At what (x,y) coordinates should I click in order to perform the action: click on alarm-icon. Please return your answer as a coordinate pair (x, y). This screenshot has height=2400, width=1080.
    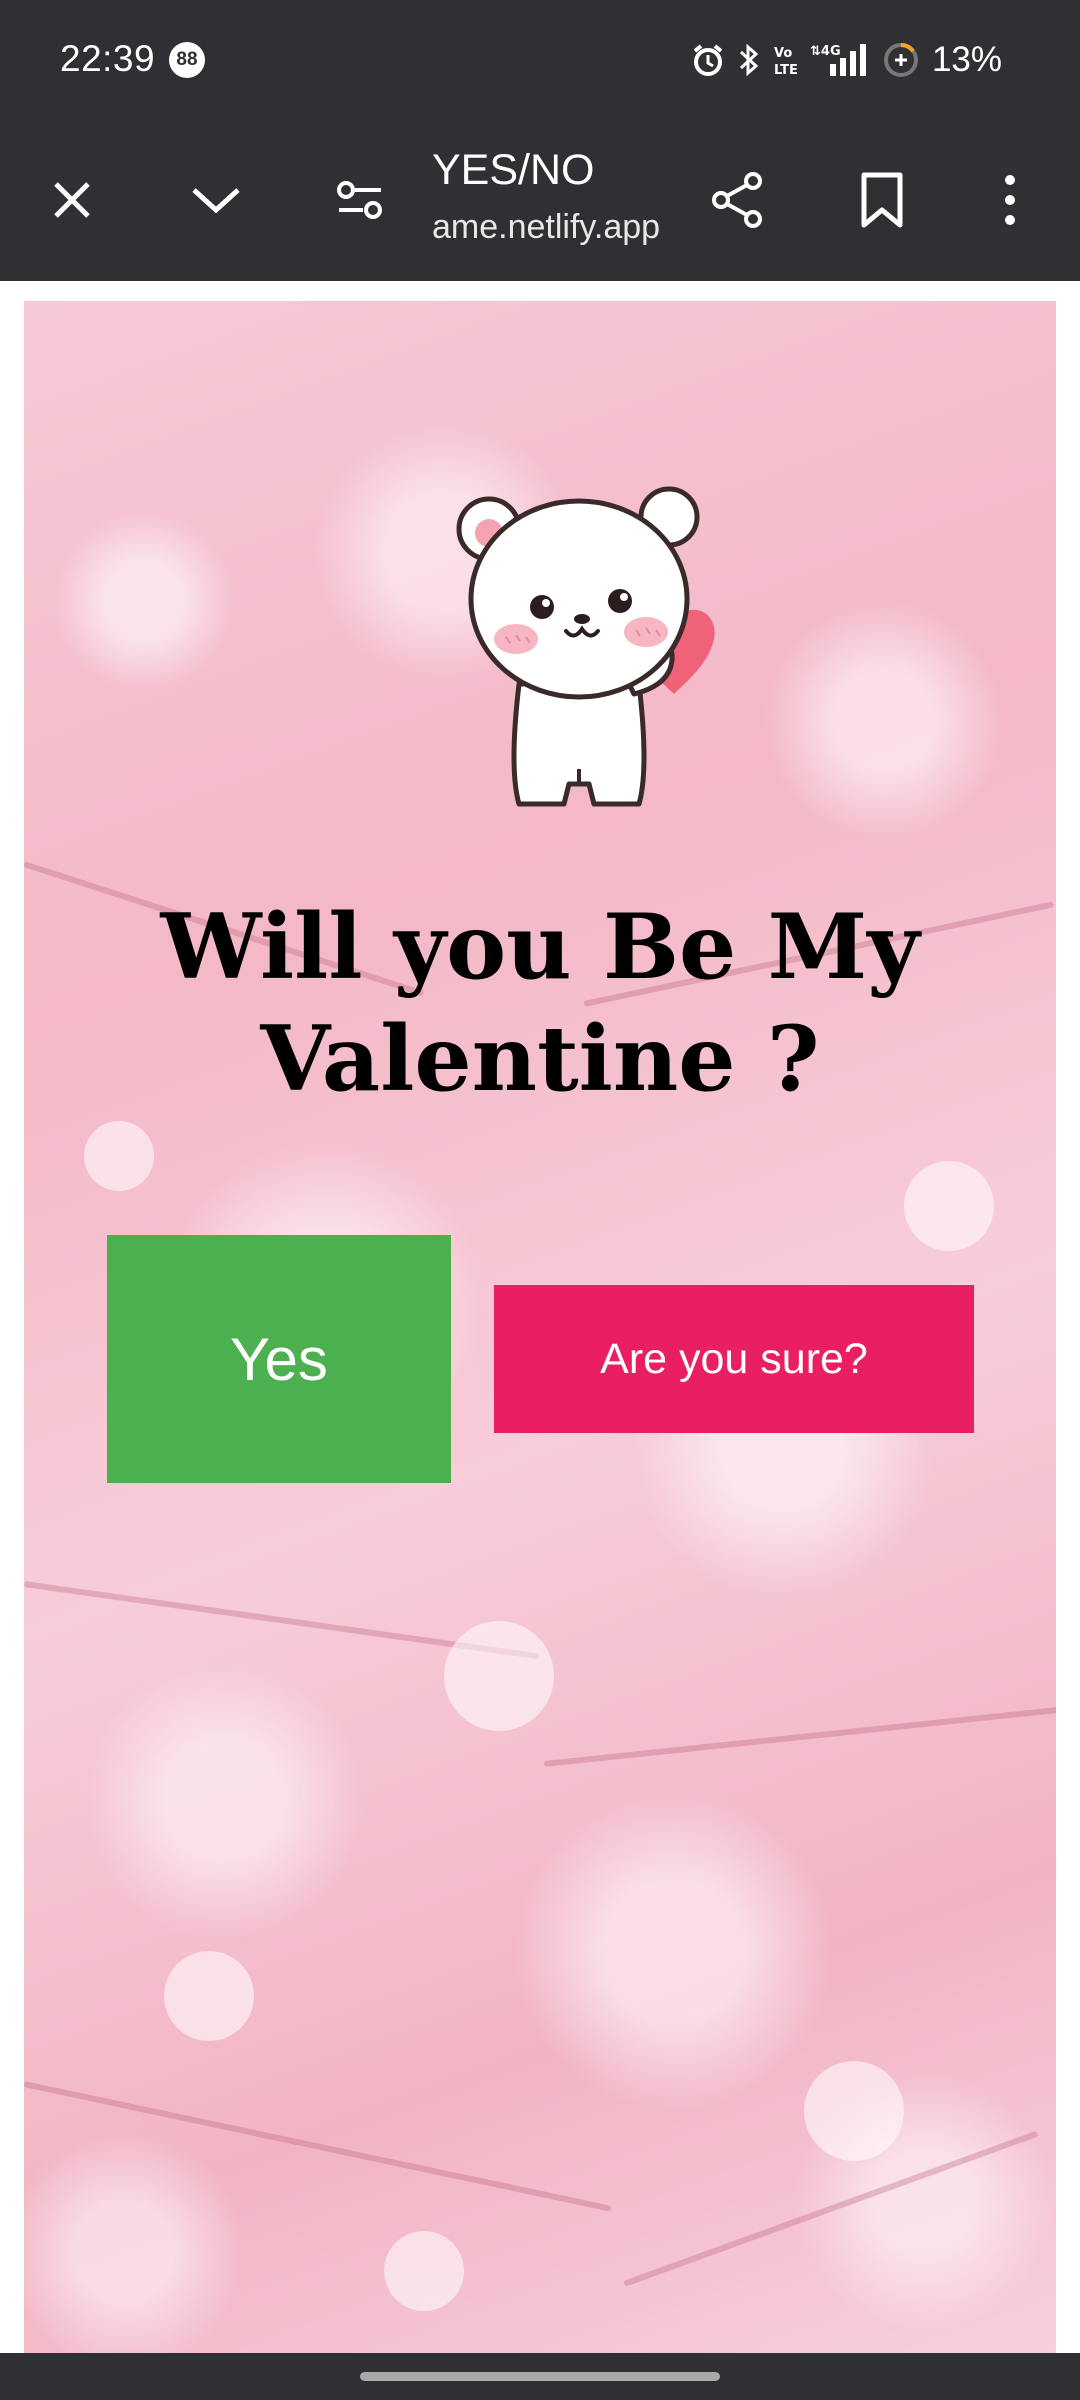
    Looking at the image, I should click on (708, 60).